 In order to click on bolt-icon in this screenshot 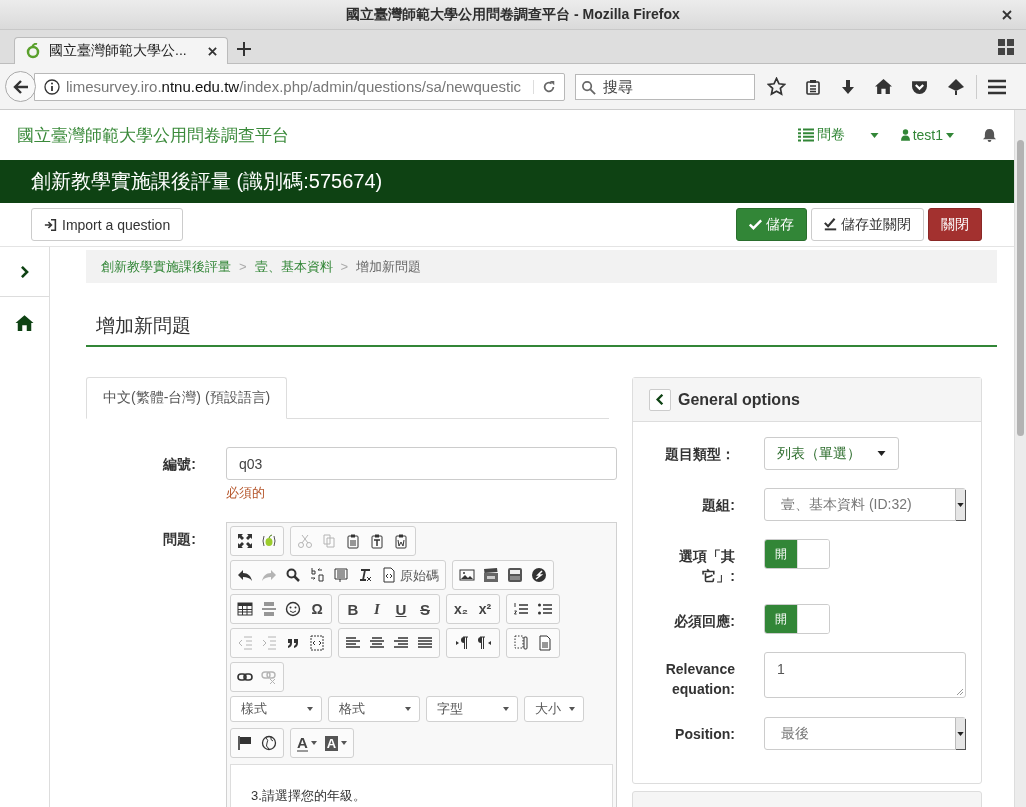, I will do `click(539, 575)`.